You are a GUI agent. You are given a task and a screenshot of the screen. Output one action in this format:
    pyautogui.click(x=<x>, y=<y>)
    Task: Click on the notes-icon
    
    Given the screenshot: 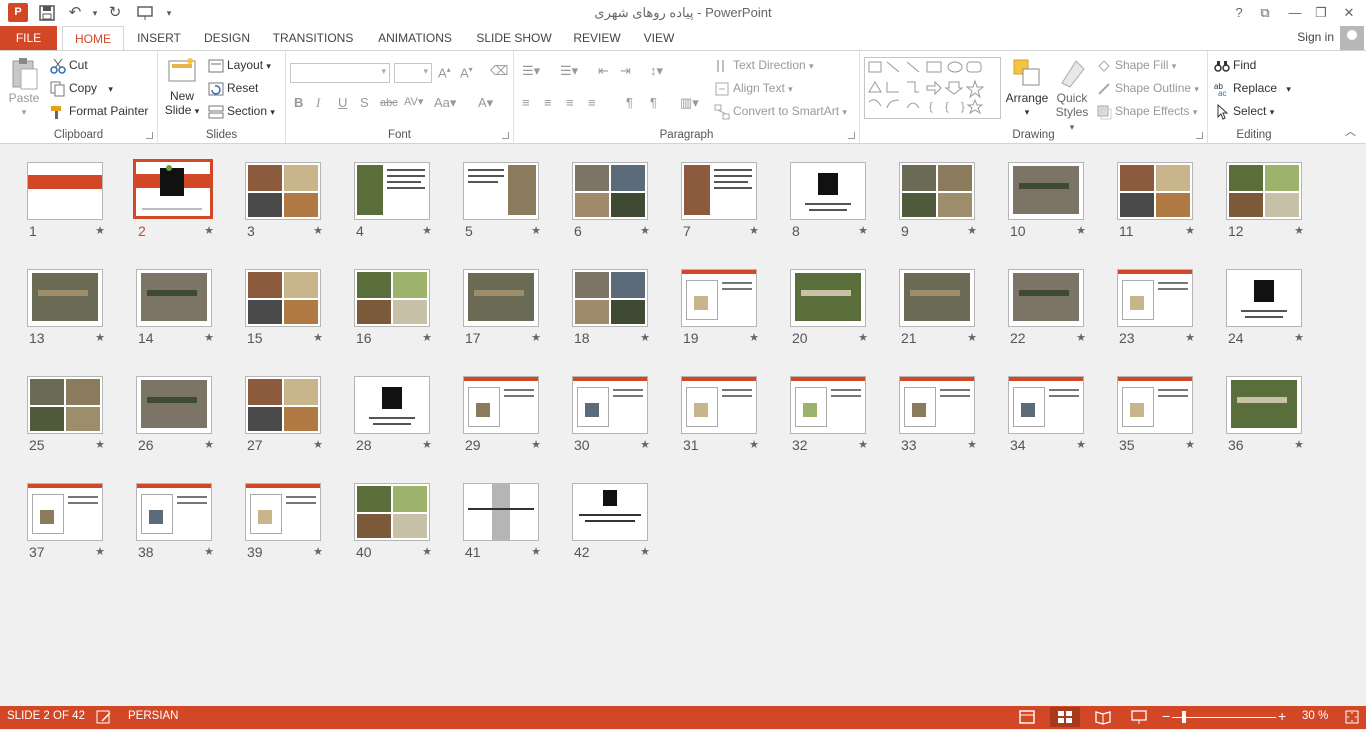 What is the action you would take?
    pyautogui.click(x=104, y=718)
    